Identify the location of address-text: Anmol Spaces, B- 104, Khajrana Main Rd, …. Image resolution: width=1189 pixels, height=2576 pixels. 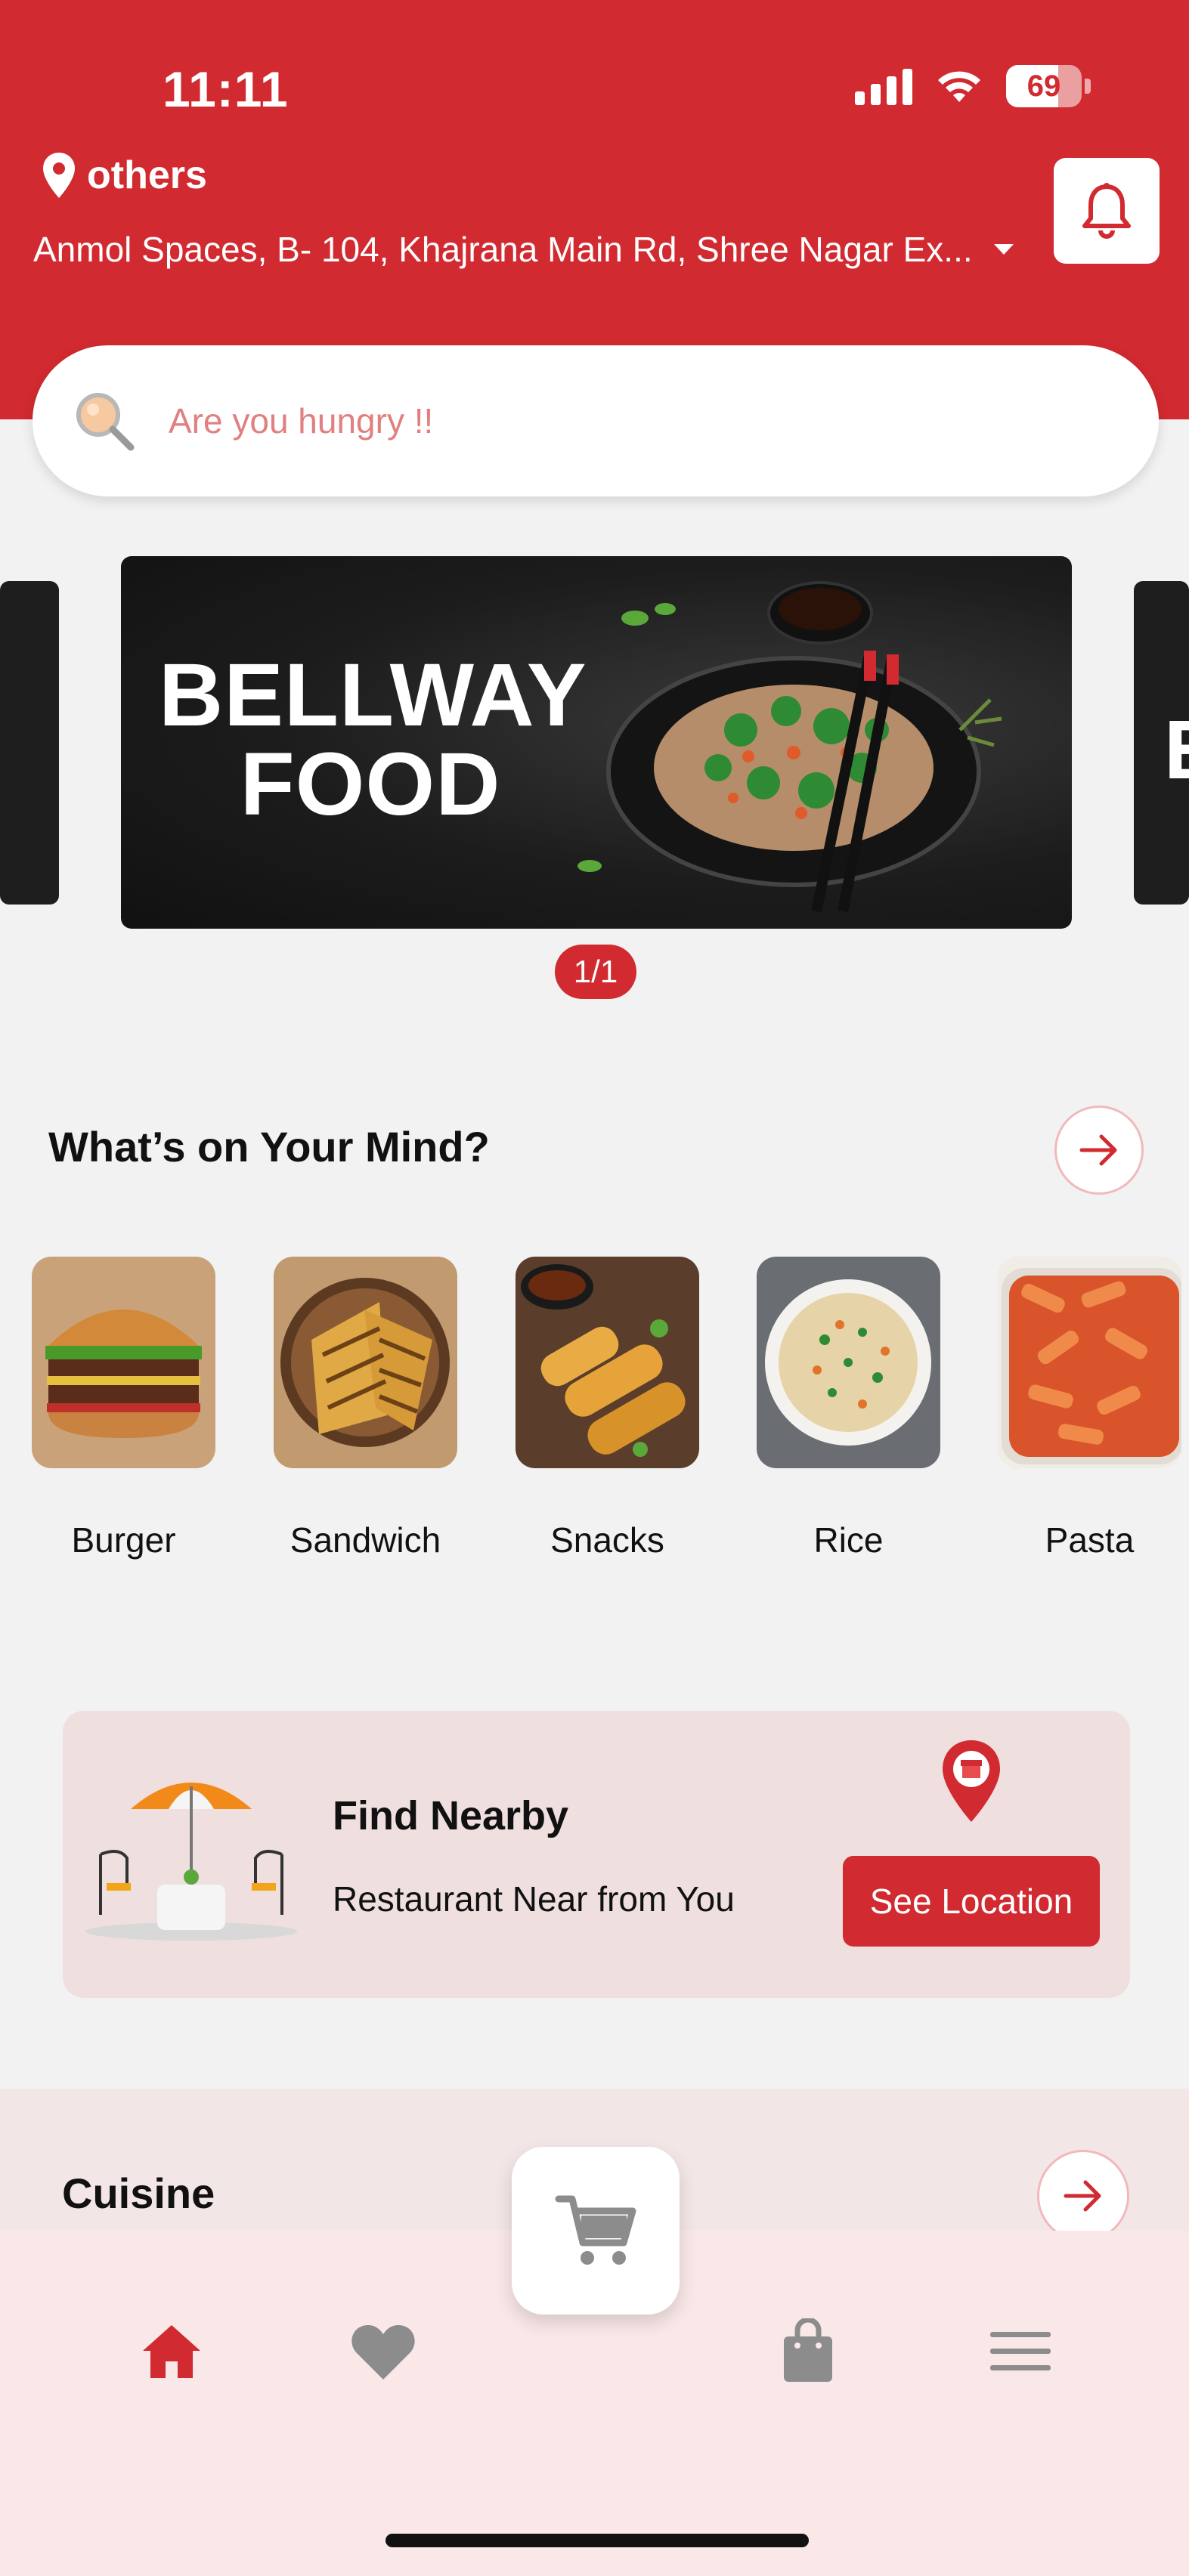
(503, 249).